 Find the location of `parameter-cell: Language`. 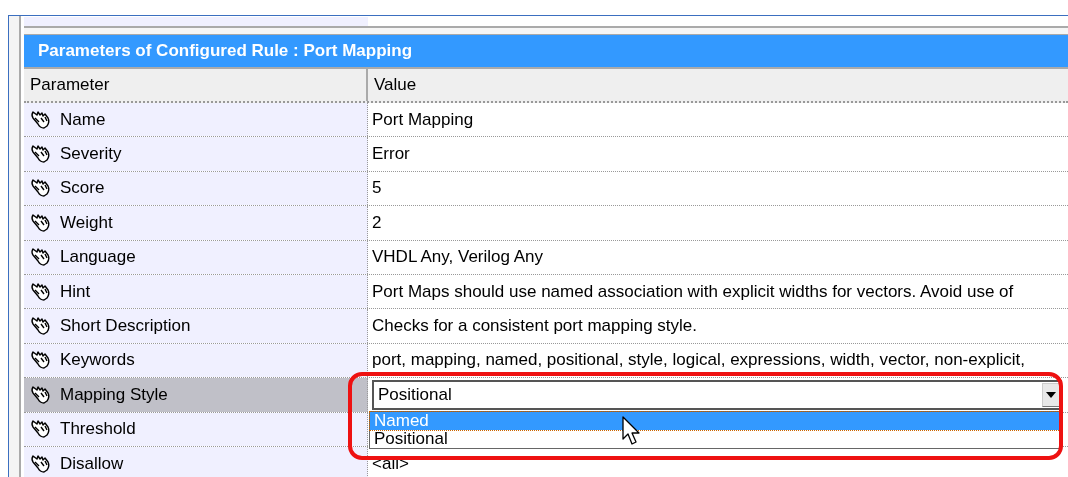

parameter-cell: Language is located at coordinates (196, 257).